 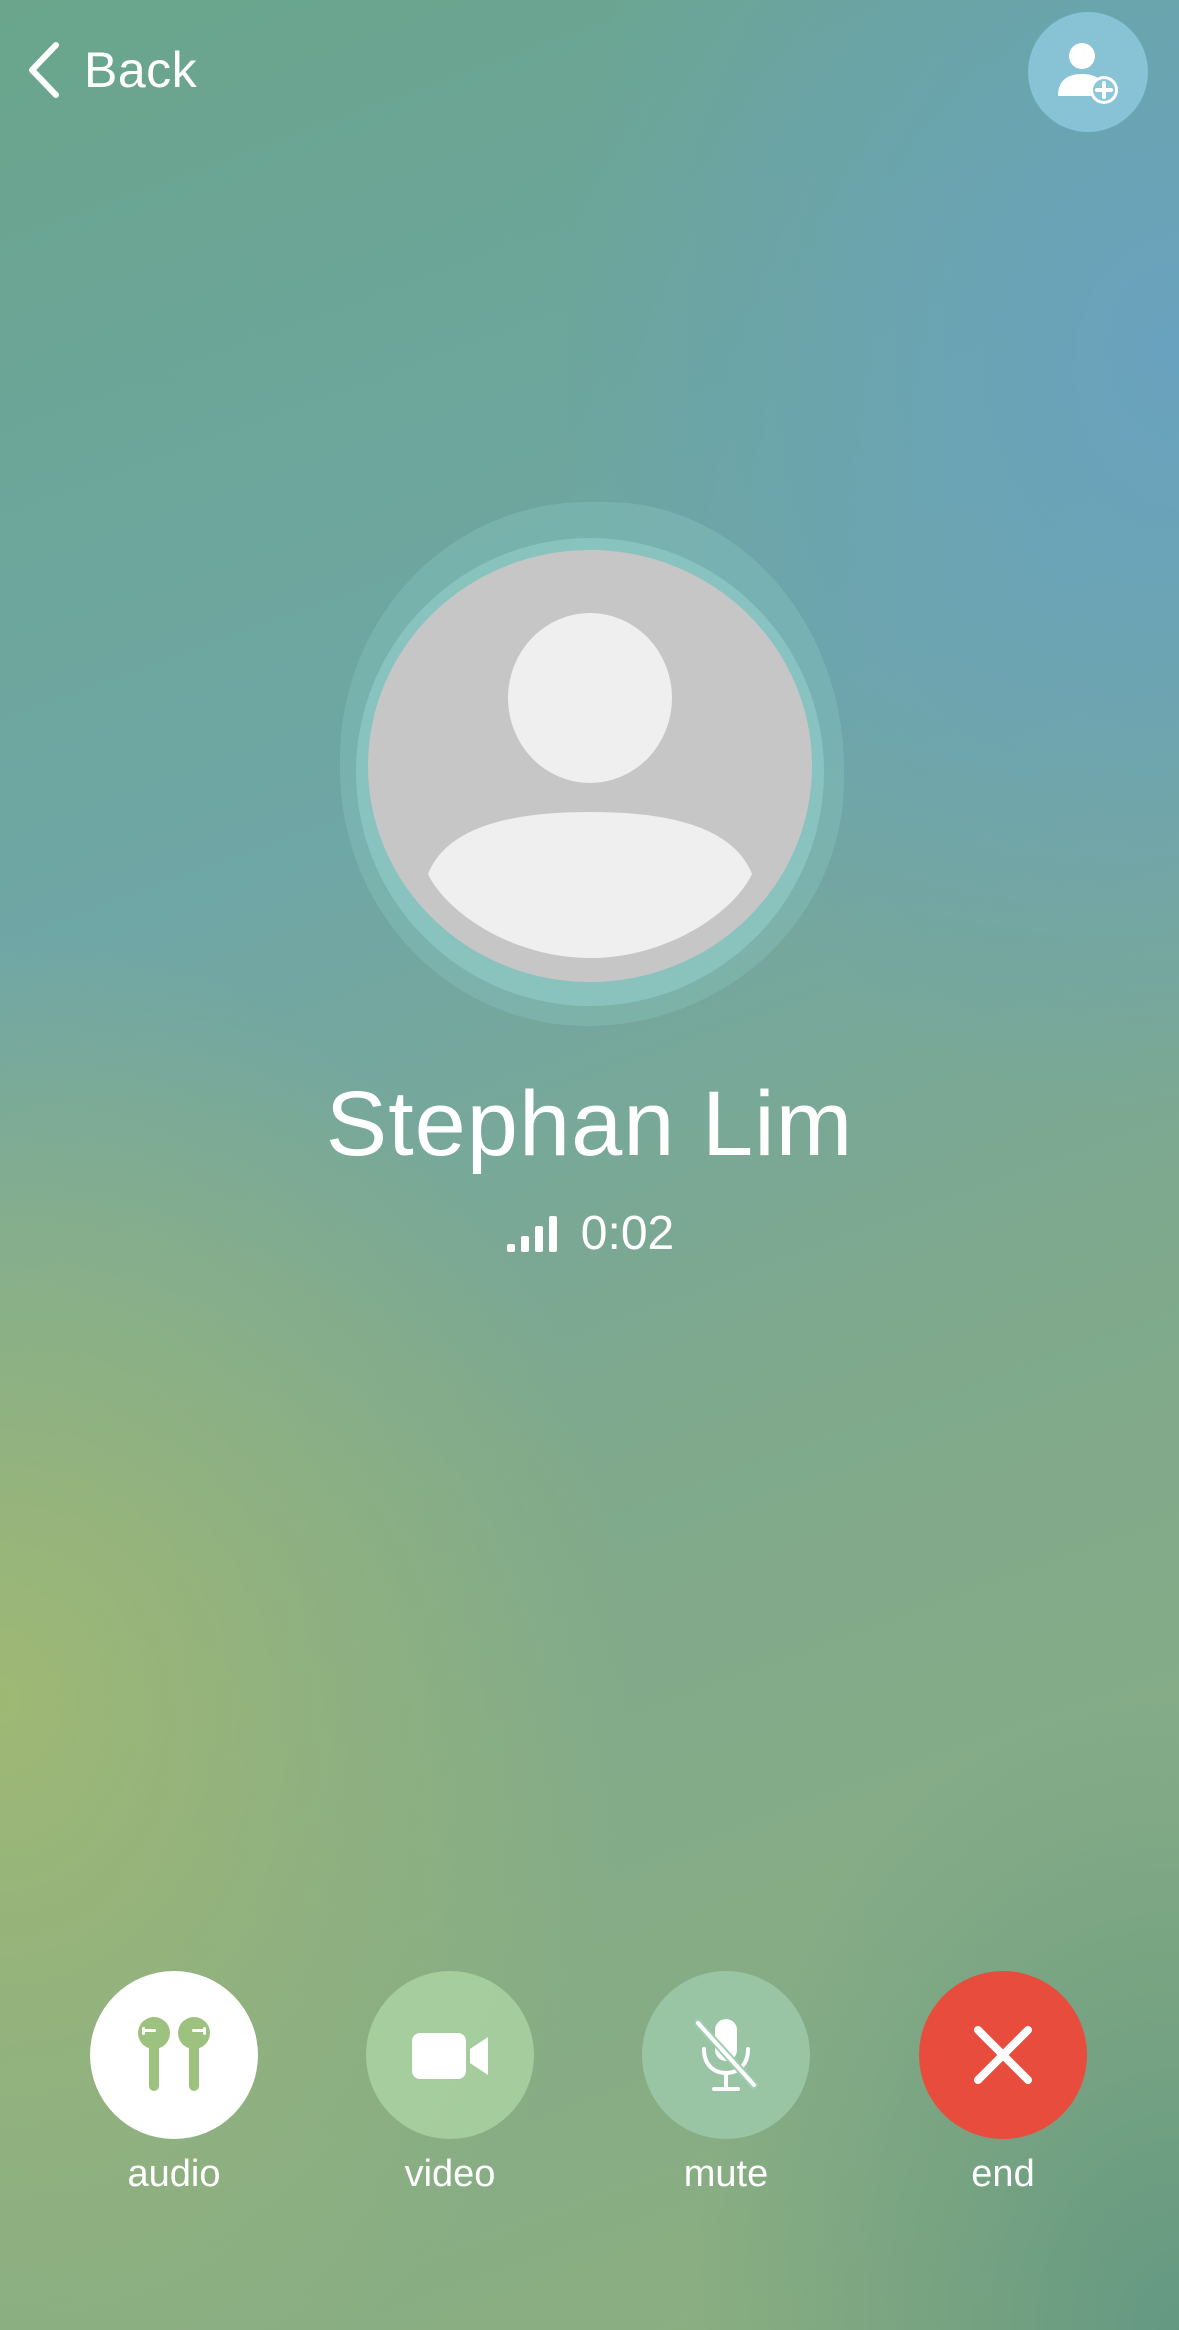 I want to click on audio-label: audio, so click(x=174, y=2174).